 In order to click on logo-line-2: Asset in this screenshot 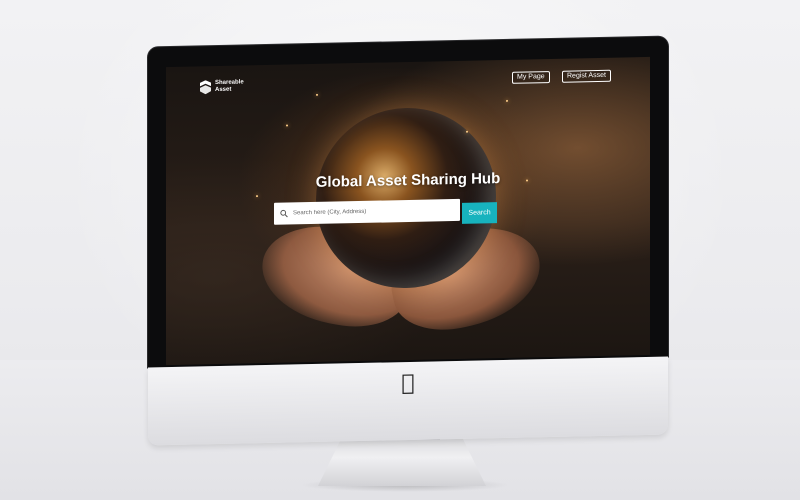, I will do `click(223, 90)`.